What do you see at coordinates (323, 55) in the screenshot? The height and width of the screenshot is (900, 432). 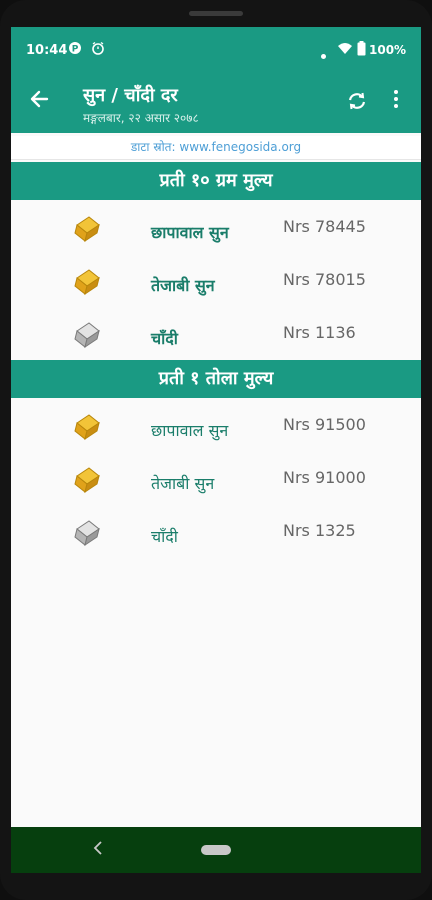 I see `dot-icon` at bounding box center [323, 55].